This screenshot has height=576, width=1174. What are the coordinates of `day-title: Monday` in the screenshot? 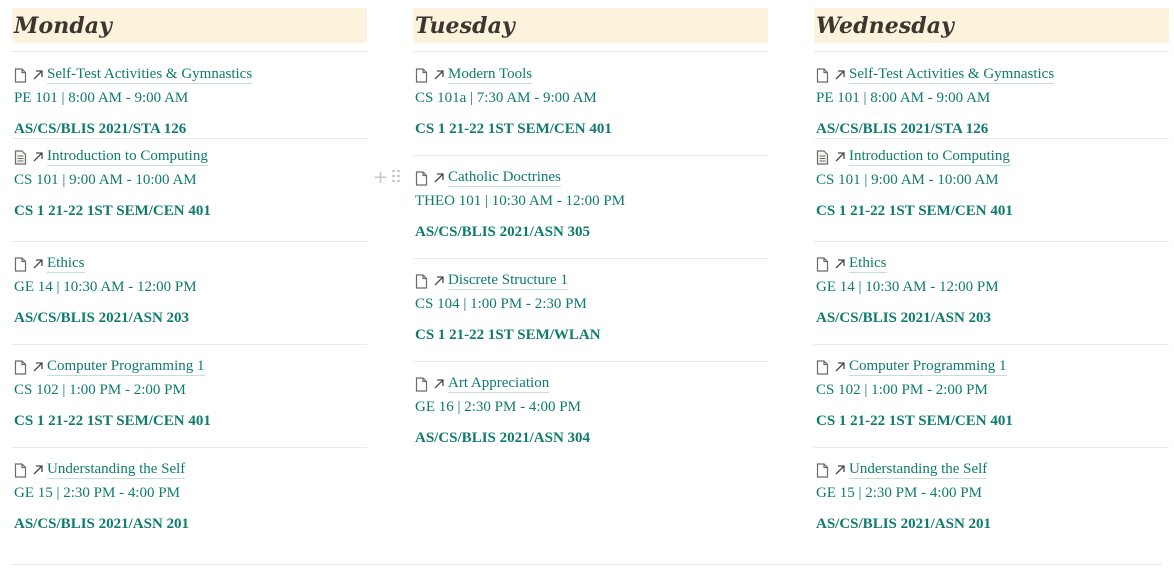 It's located at (63, 25).